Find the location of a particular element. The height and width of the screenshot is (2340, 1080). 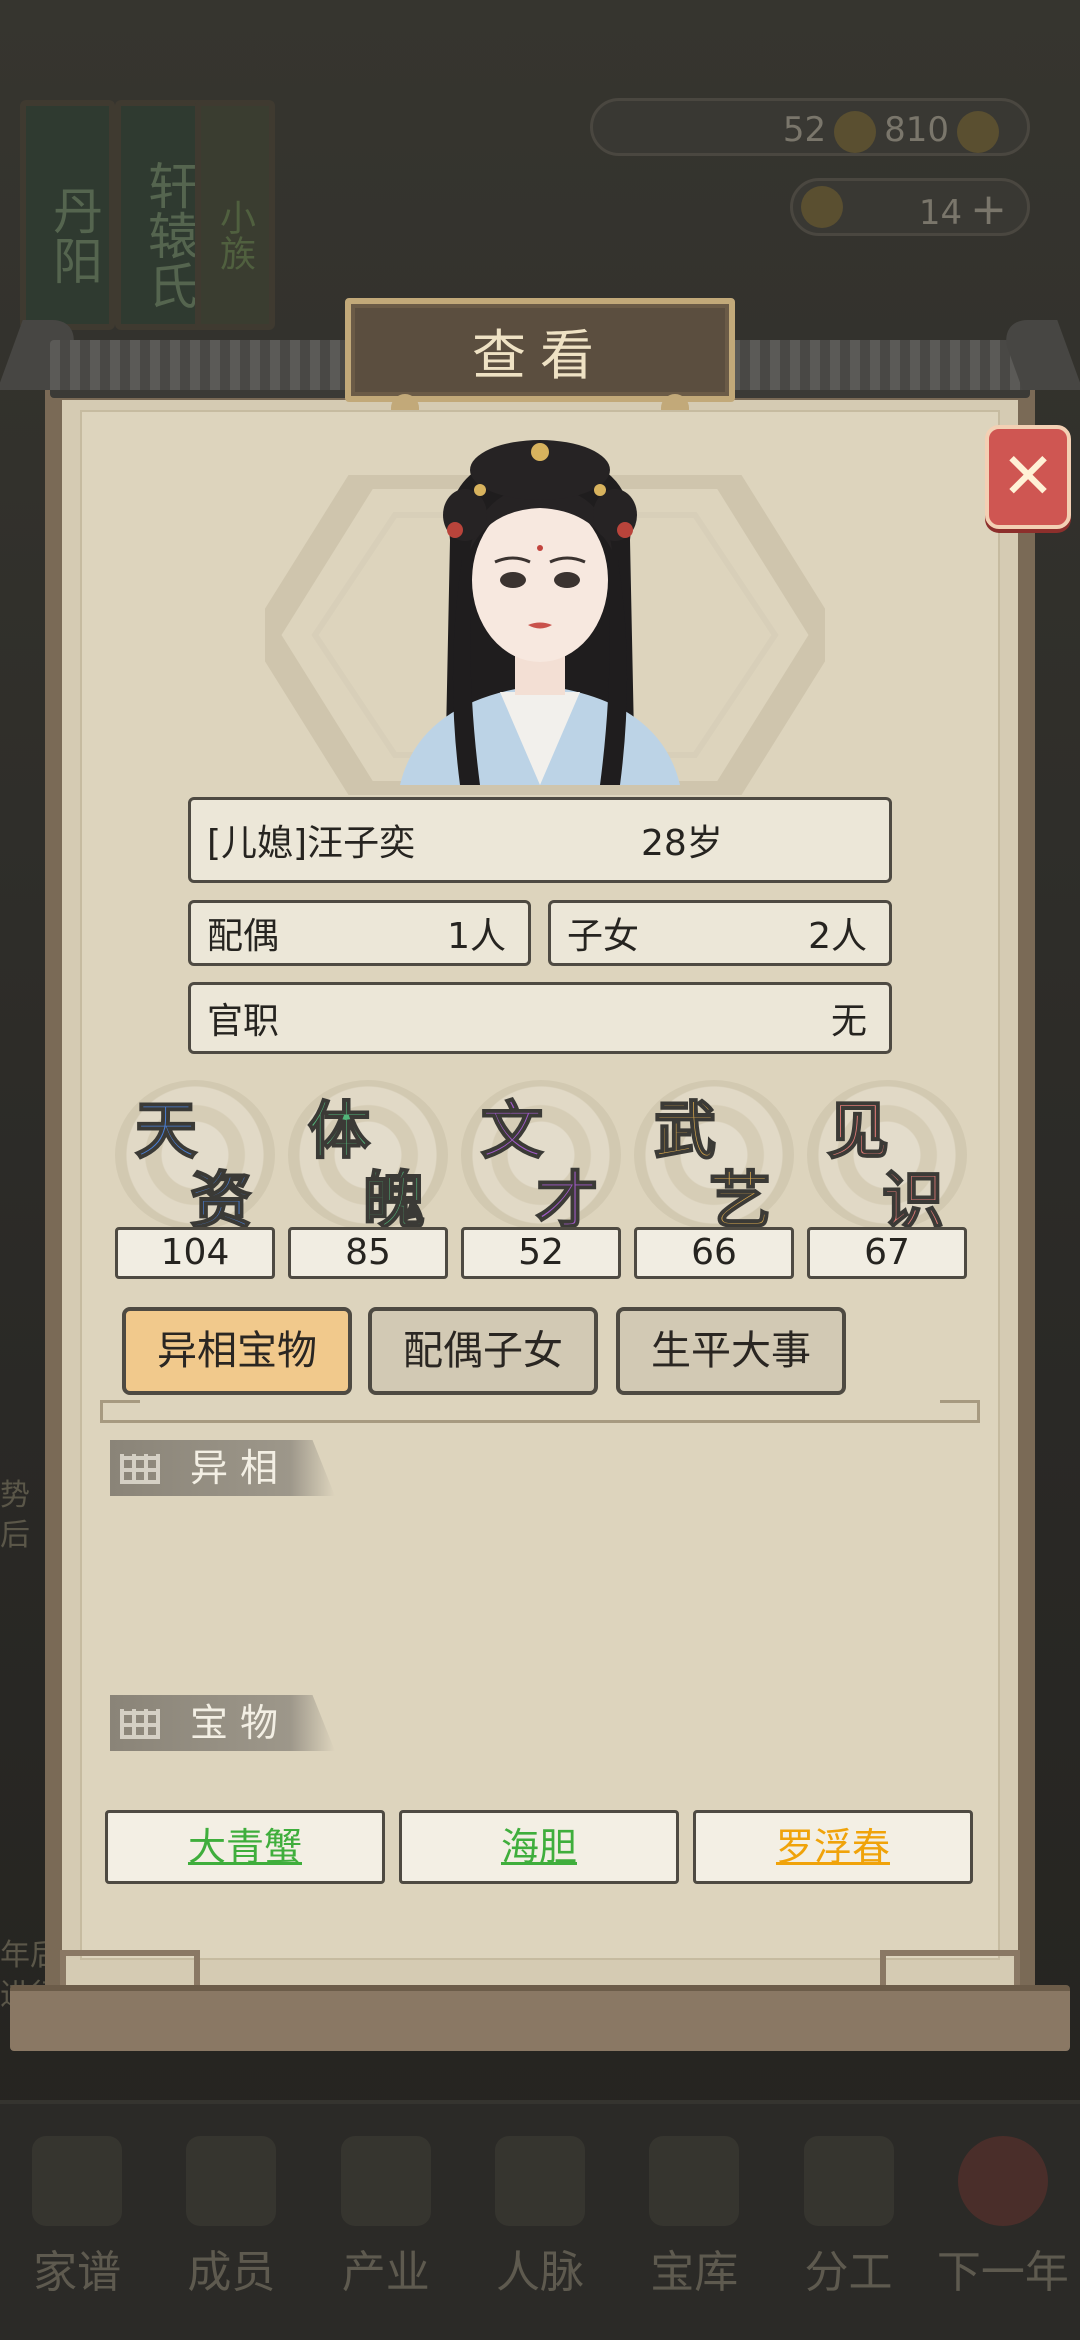

literary-value: 52 is located at coordinates (541, 1253).